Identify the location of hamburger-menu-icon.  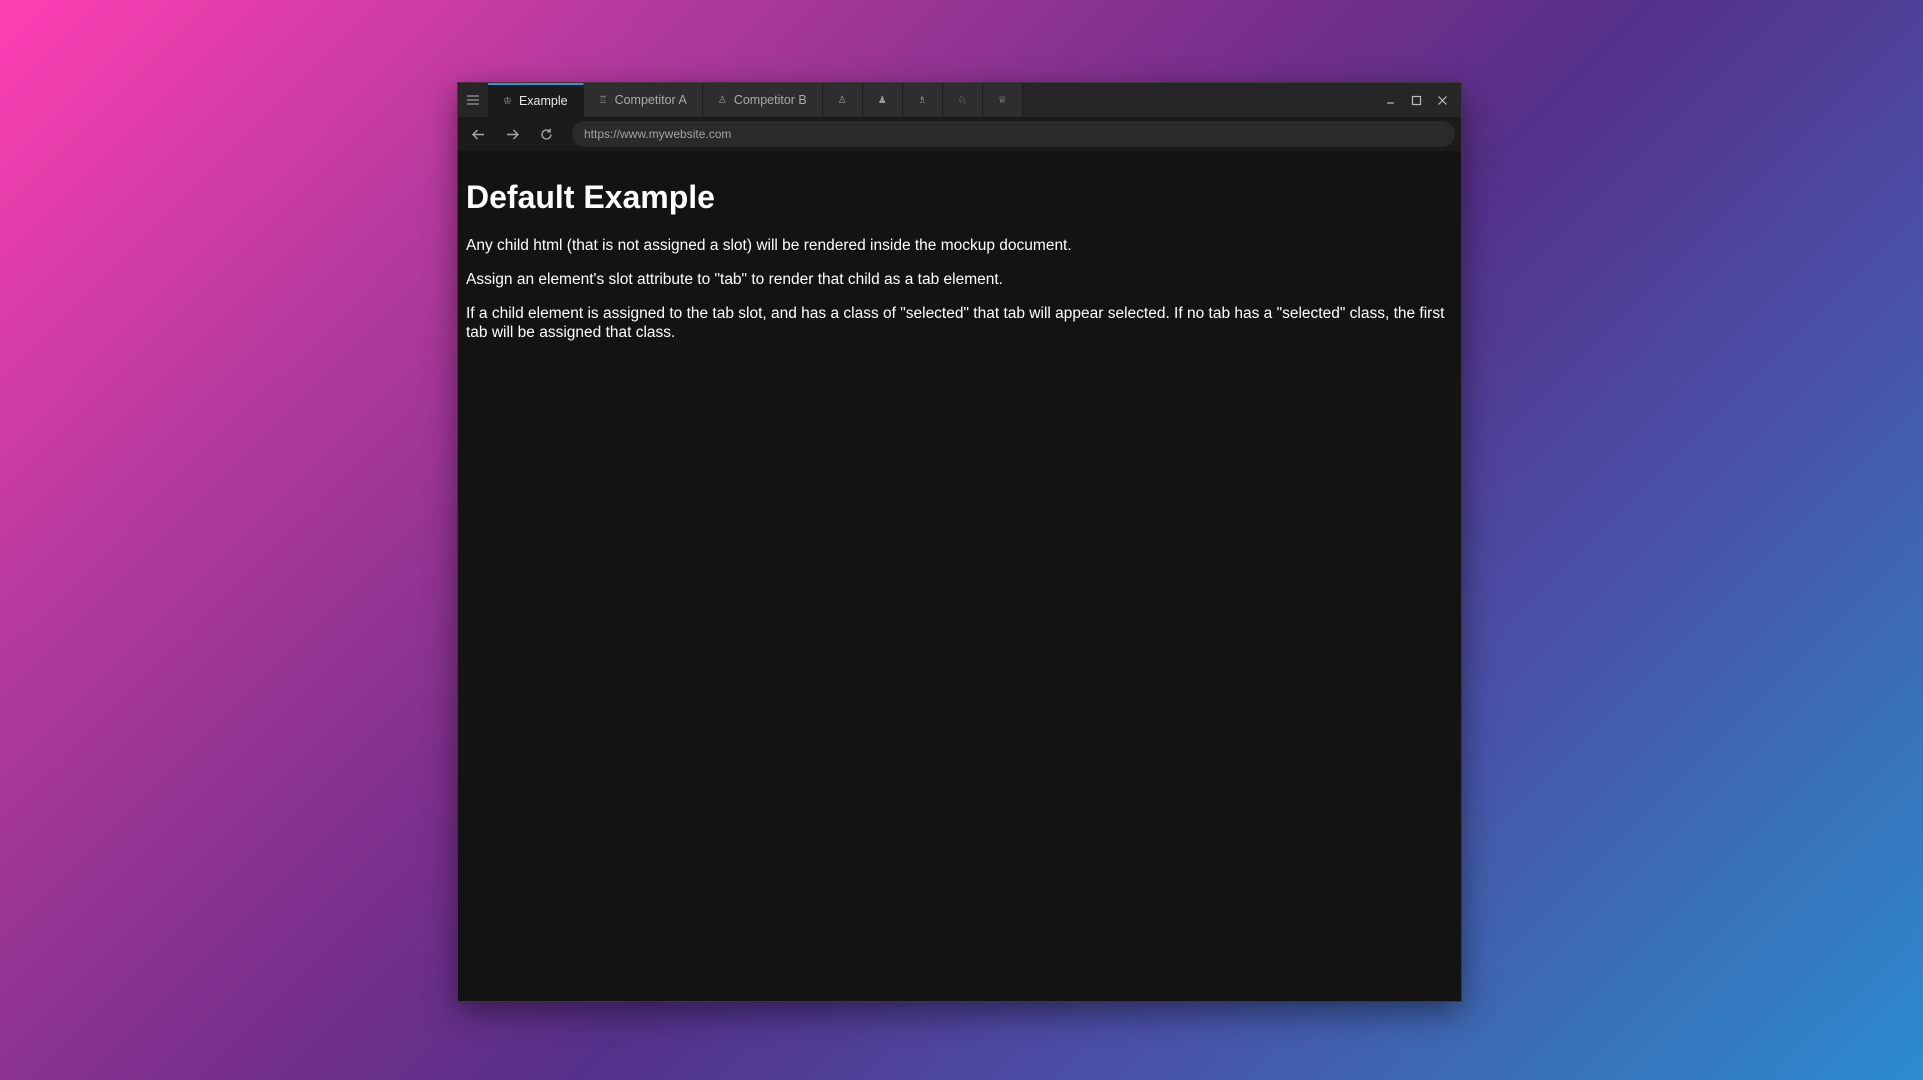
(473, 100).